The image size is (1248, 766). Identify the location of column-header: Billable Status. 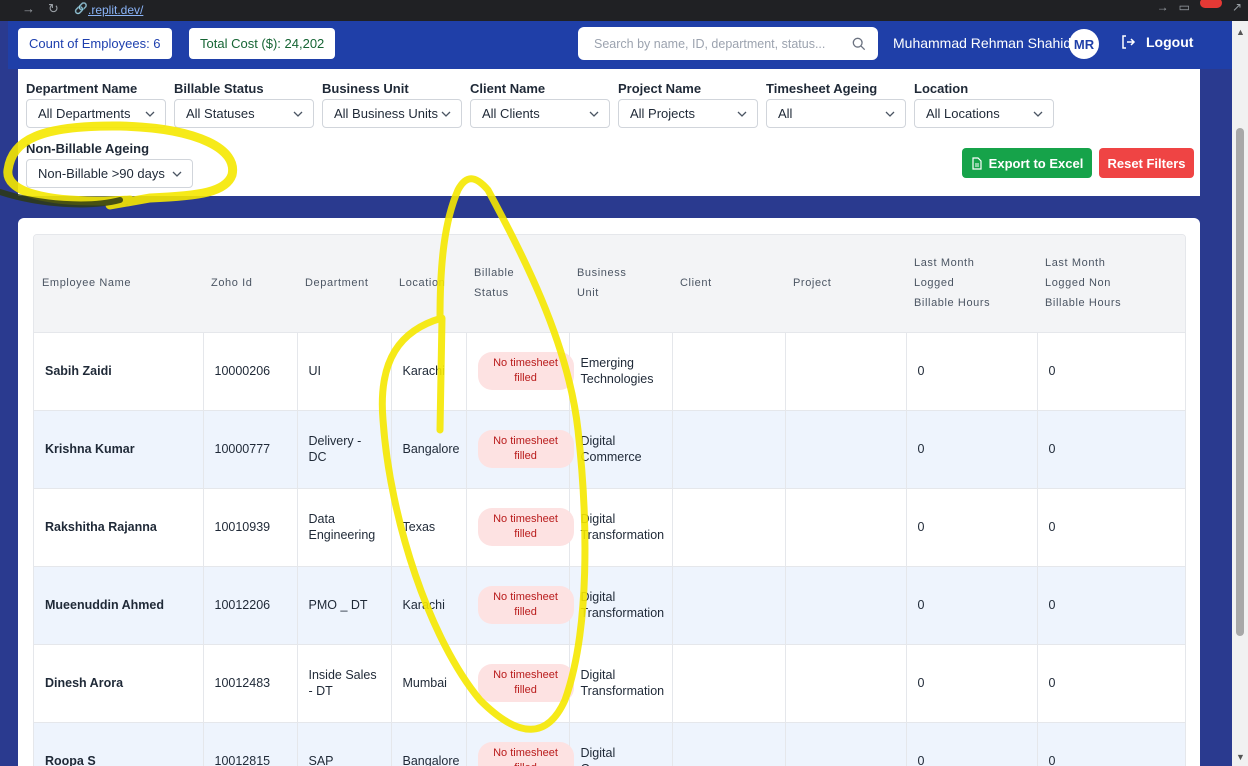
(517, 284).